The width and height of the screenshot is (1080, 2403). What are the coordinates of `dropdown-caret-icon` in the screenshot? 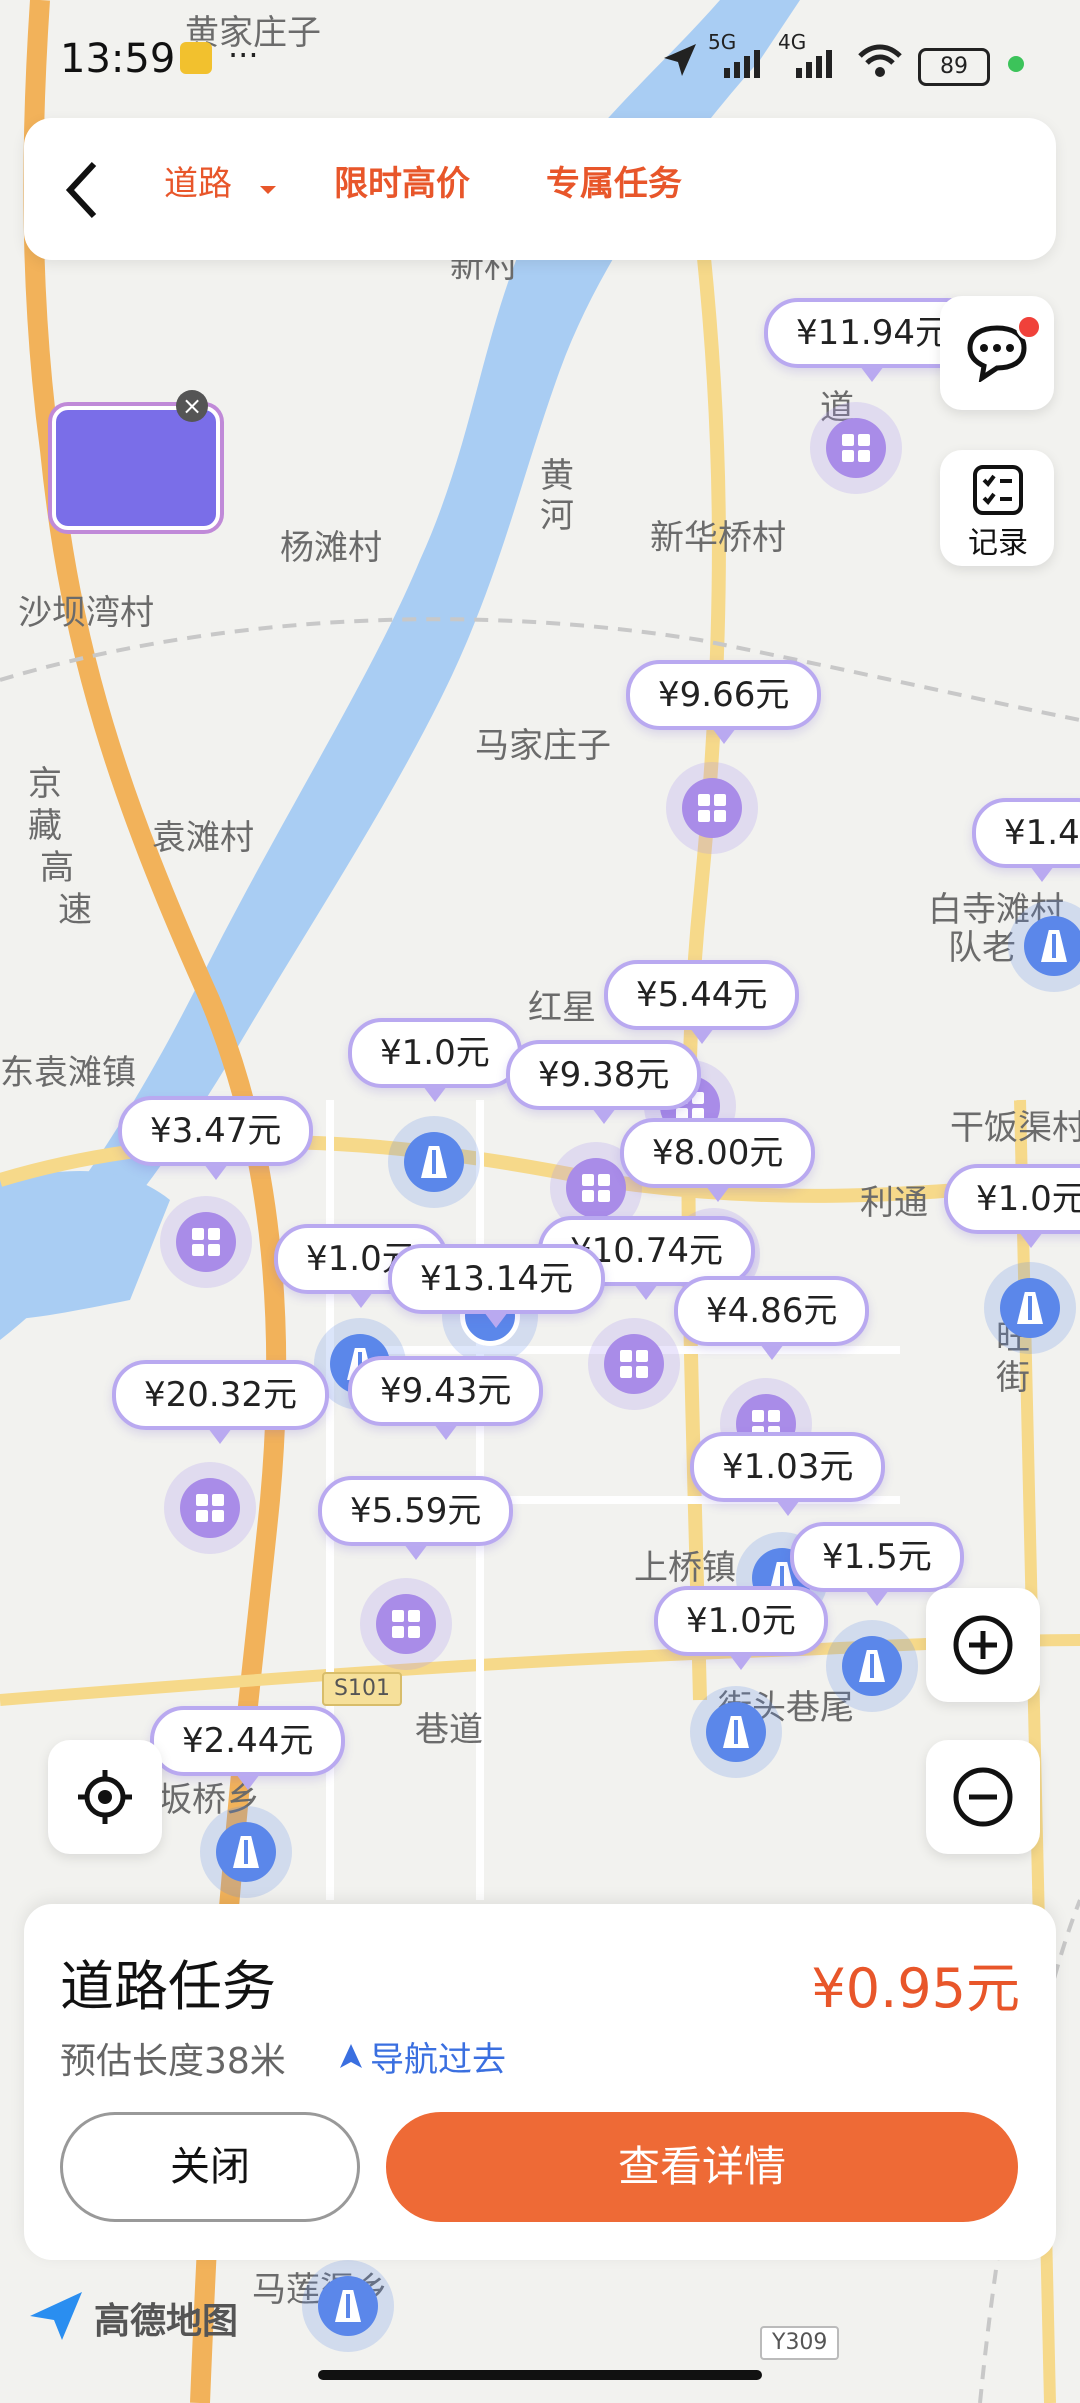 It's located at (268, 190).